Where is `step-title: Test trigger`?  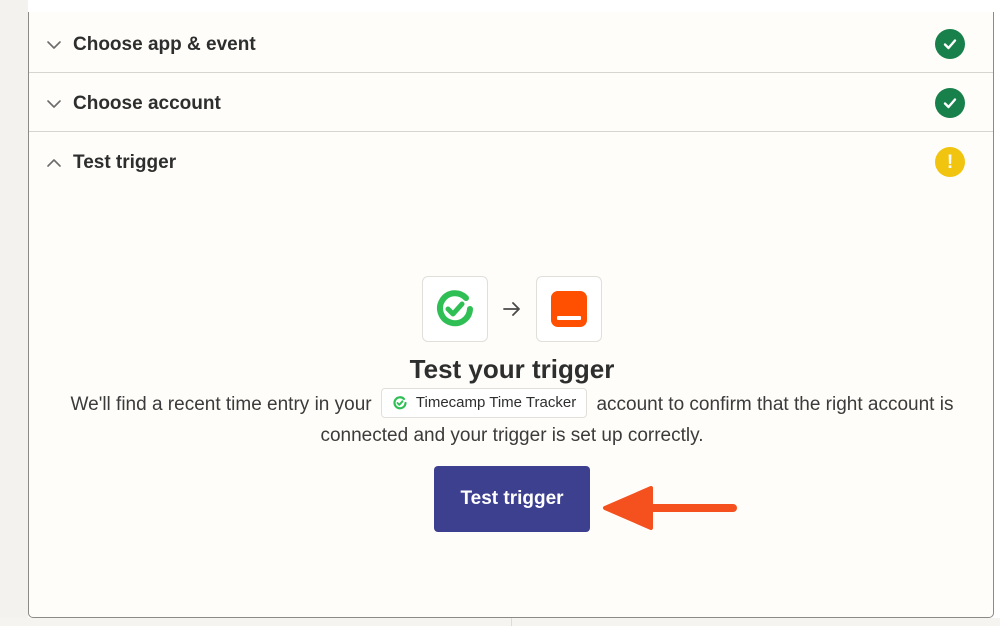 step-title: Test trigger is located at coordinates (125, 162).